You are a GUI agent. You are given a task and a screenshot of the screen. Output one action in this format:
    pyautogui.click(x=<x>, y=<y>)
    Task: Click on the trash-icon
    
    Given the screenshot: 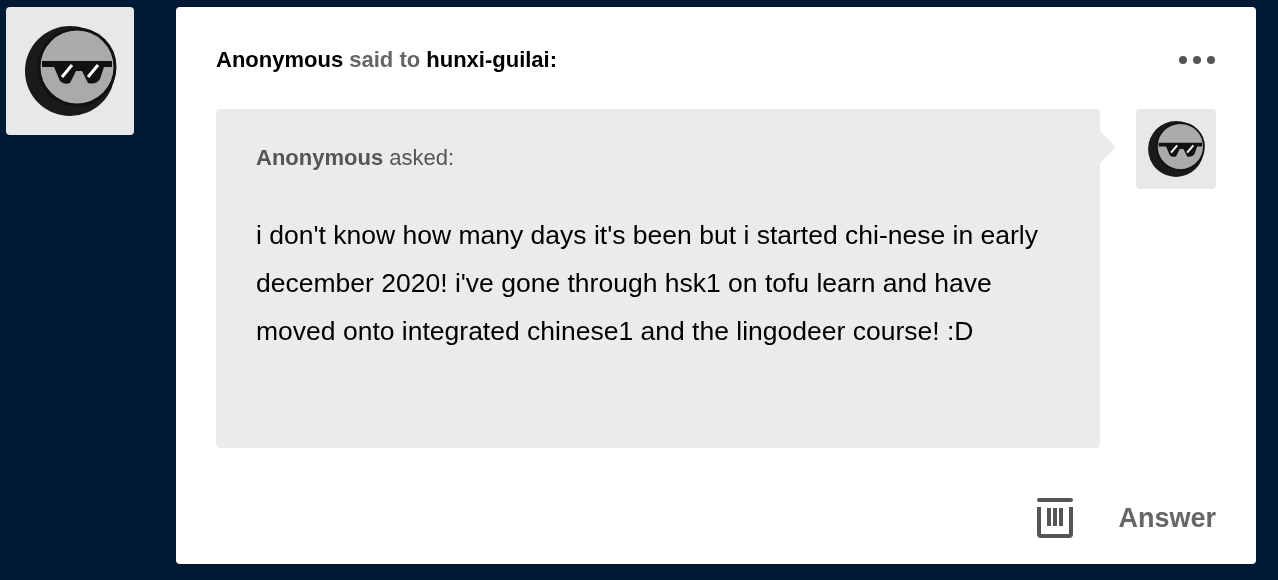 What is the action you would take?
    pyautogui.click(x=1055, y=518)
    